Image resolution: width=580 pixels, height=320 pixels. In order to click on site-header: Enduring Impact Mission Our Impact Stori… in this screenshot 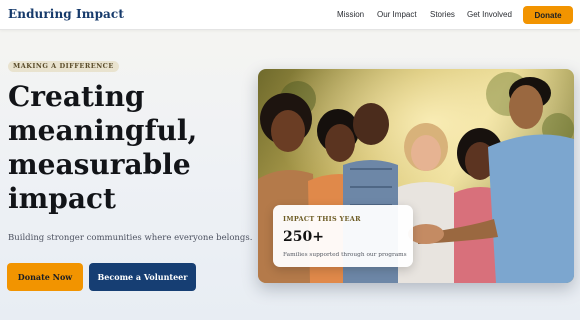, I will do `click(290, 15)`.